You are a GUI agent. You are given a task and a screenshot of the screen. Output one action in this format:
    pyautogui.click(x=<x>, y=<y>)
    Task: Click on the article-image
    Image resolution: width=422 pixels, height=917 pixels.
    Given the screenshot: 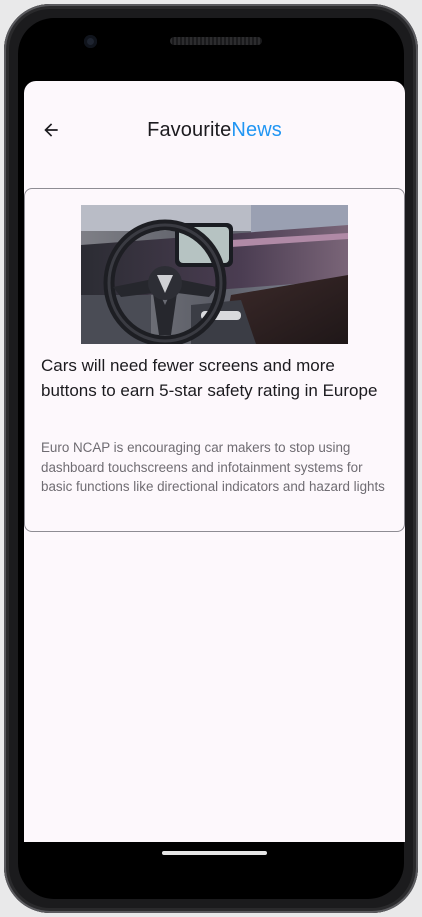 What is the action you would take?
    pyautogui.click(x=214, y=274)
    